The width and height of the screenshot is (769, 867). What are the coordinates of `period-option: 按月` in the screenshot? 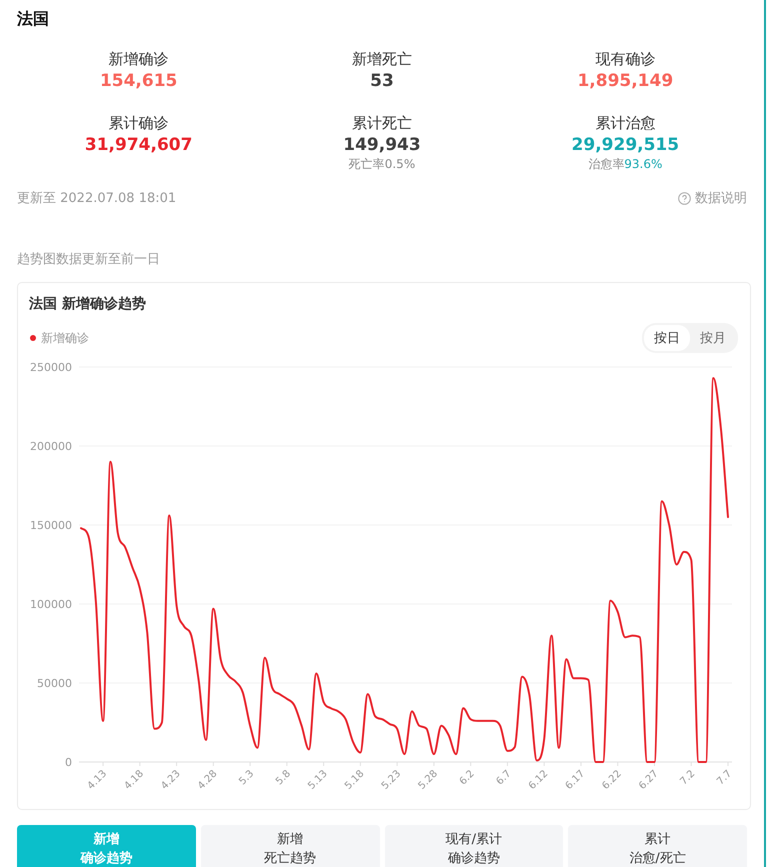 It's located at (713, 338).